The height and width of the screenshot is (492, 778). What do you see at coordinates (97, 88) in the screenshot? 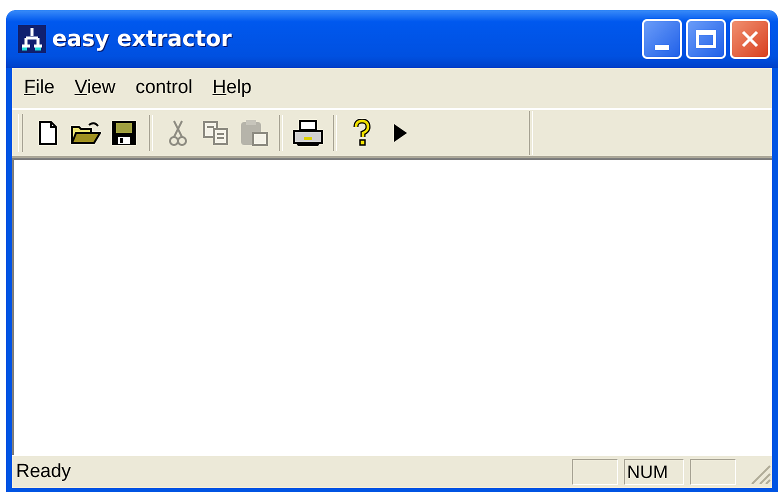
I see `menu-item: View` at bounding box center [97, 88].